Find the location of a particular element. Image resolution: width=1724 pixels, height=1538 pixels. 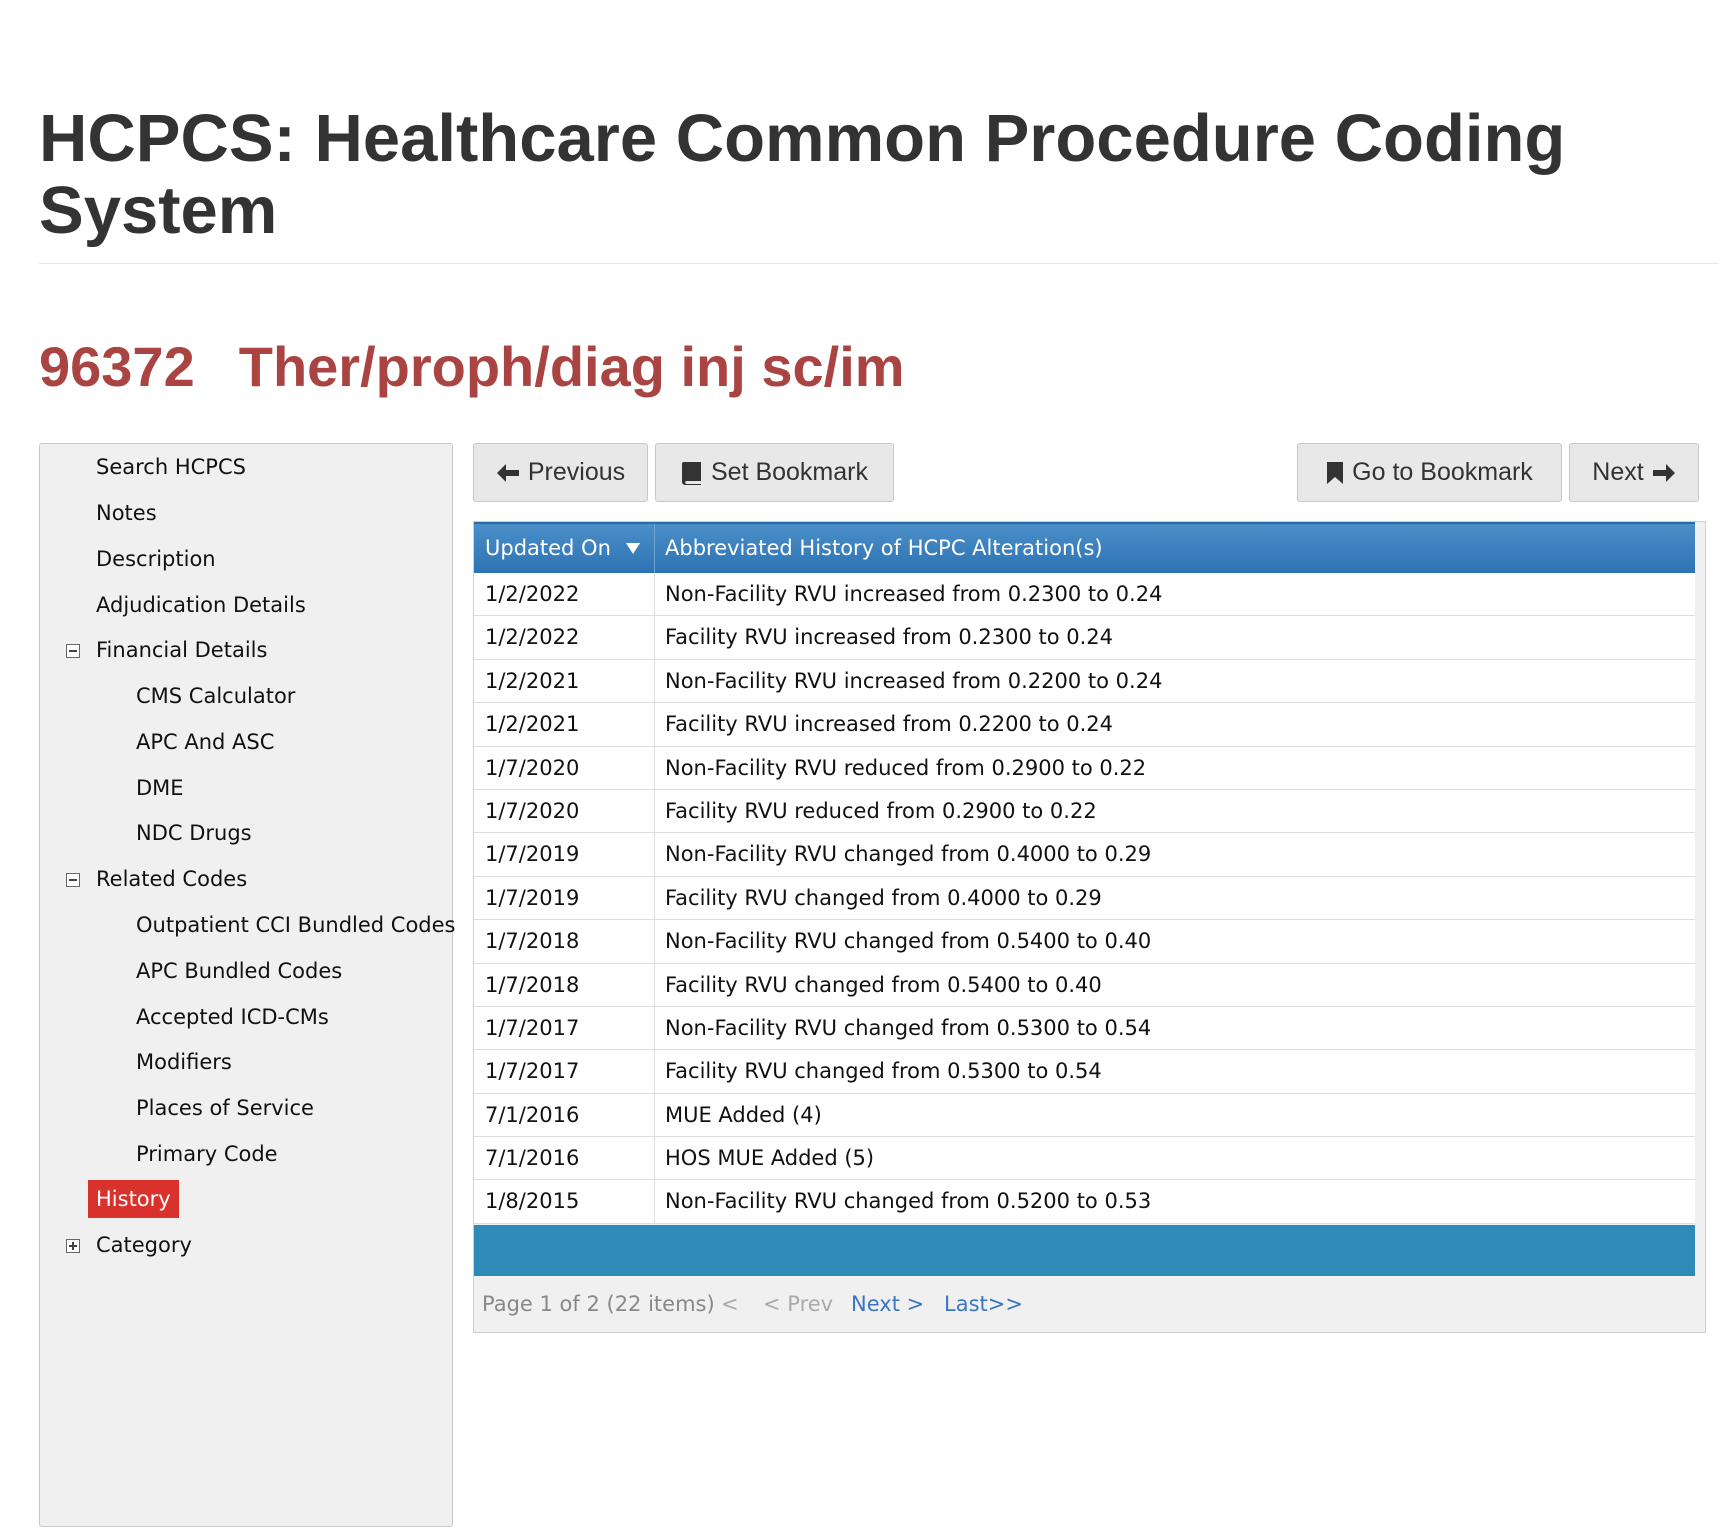

sidebar-item-apc-bundled-codes: APC Bundled Codes is located at coordinates (239, 971).